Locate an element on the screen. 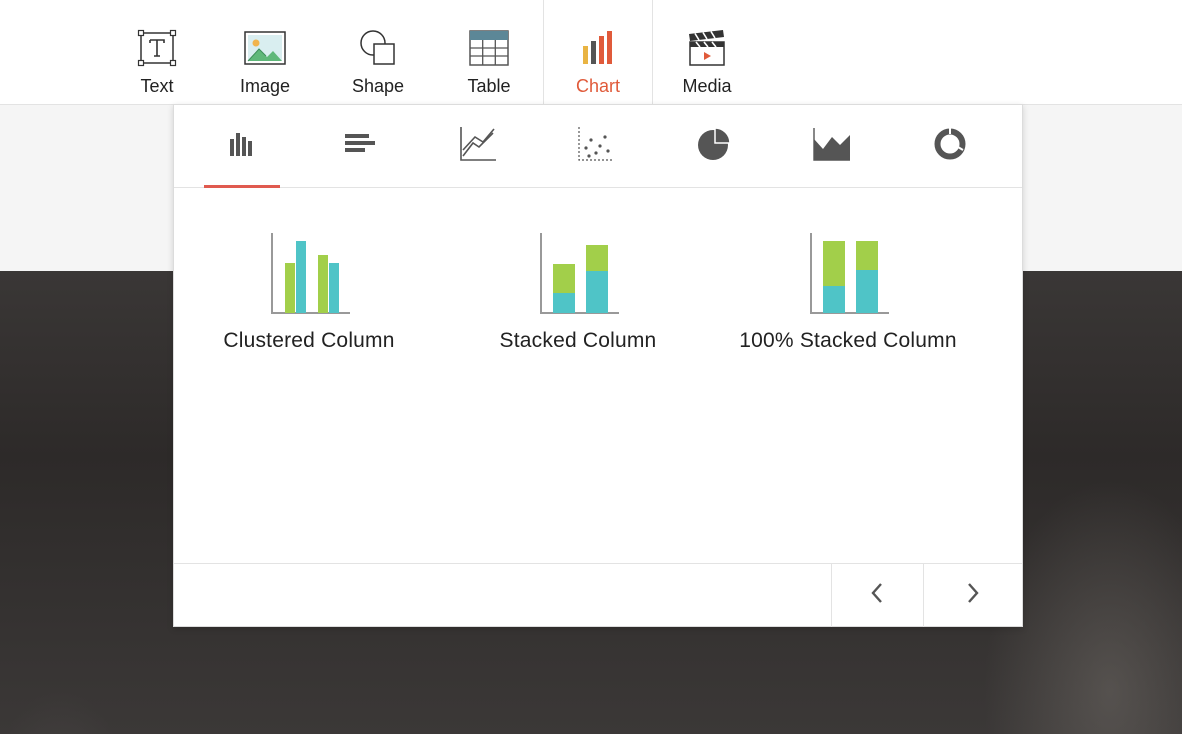 This screenshot has width=1182, height=734. insert-toolbar: Text Image Shape Table Chart Media is located at coordinates (591, 53).